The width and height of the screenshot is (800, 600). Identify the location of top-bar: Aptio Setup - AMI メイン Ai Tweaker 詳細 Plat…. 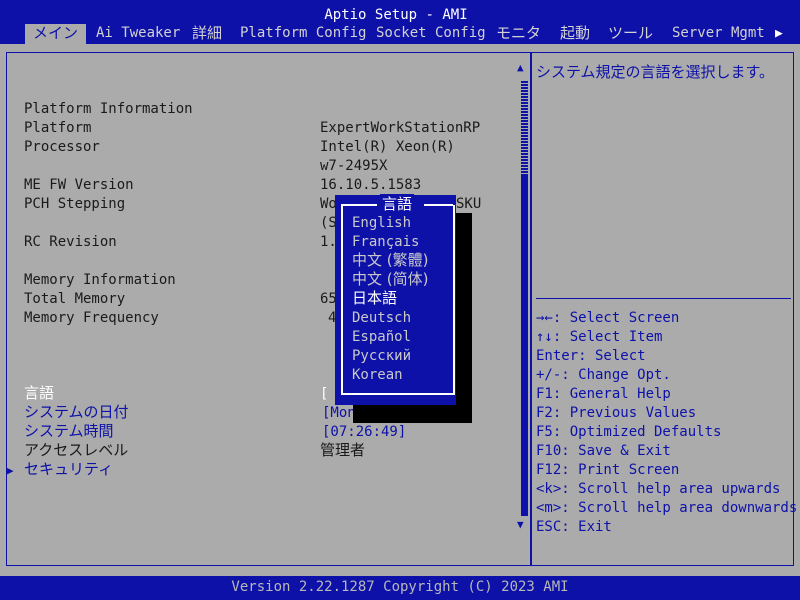
(400, 22).